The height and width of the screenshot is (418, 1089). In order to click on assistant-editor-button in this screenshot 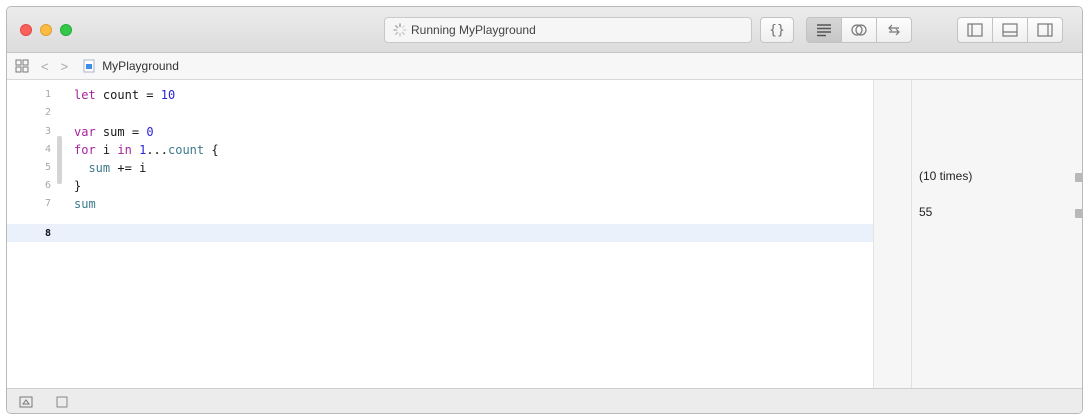, I will do `click(859, 30)`.